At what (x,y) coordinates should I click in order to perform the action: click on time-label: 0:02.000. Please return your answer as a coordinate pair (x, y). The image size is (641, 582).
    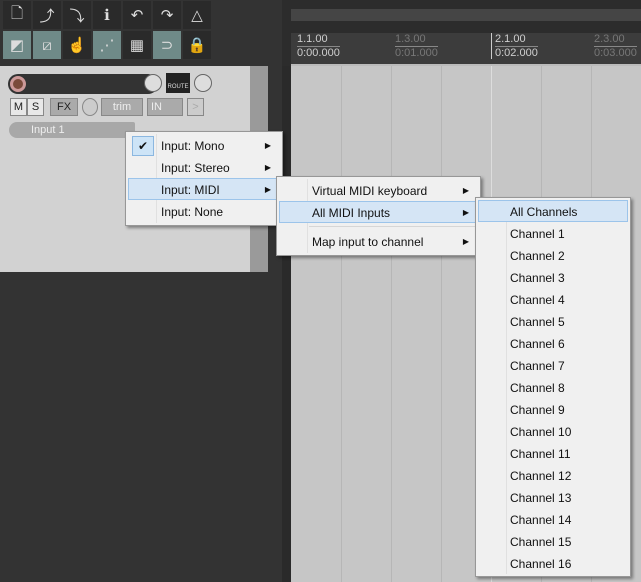
    Looking at the image, I should click on (516, 53).